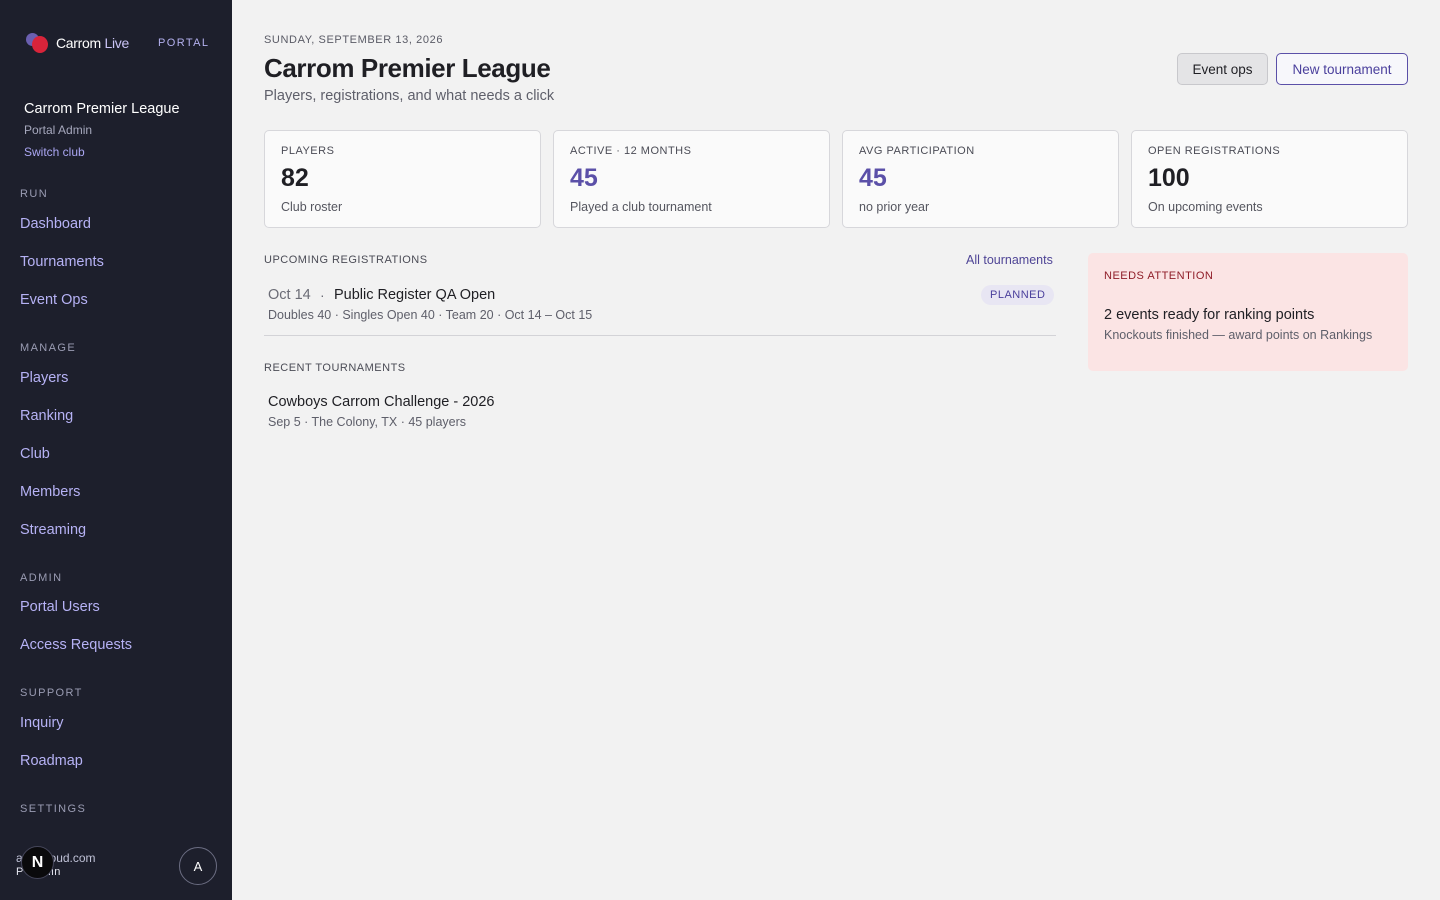 Image resolution: width=1440 pixels, height=900 pixels. What do you see at coordinates (53, 809) in the screenshot?
I see `nav-section-settings: SETTINGS` at bounding box center [53, 809].